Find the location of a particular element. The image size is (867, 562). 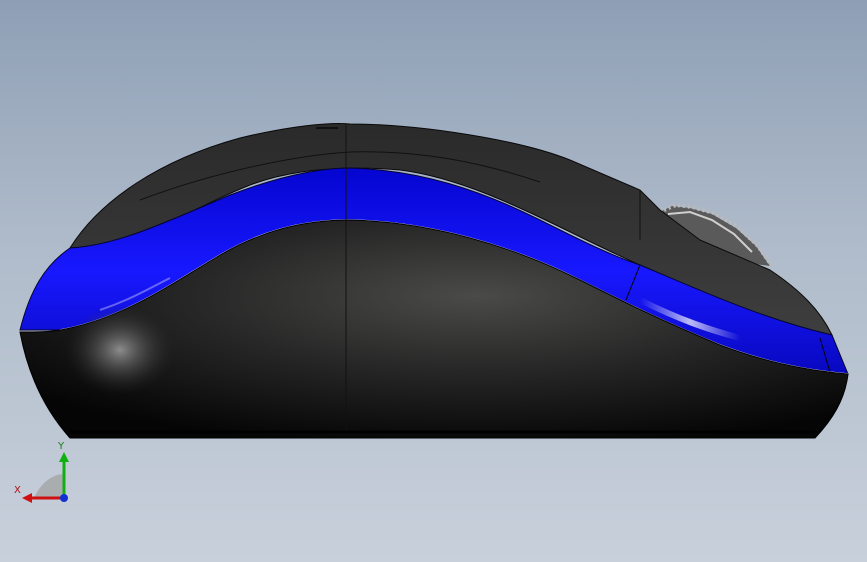

view-triad: Y X is located at coordinates (47, 475).